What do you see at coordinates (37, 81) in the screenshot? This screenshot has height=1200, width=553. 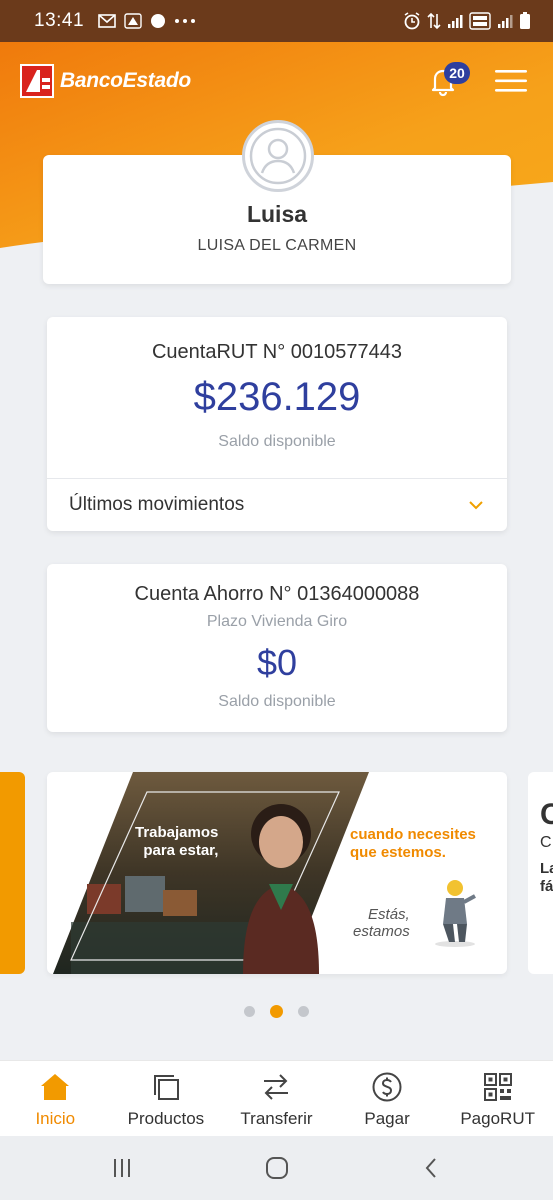 I see `bancoestado-logo-icon` at bounding box center [37, 81].